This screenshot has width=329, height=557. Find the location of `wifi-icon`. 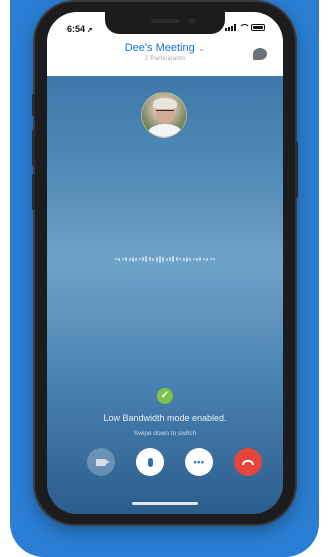

wifi-icon is located at coordinates (244, 27).